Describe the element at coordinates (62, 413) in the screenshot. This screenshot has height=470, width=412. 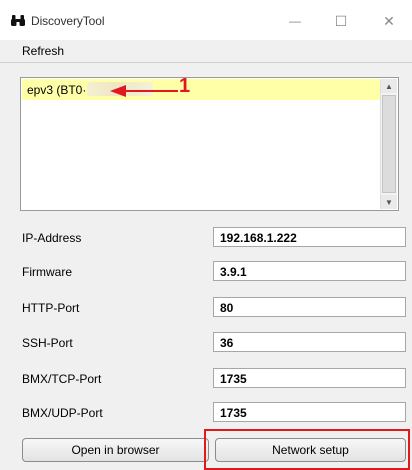
I see `bmx-udp-port-label: BMX/UDP-Port` at that location.